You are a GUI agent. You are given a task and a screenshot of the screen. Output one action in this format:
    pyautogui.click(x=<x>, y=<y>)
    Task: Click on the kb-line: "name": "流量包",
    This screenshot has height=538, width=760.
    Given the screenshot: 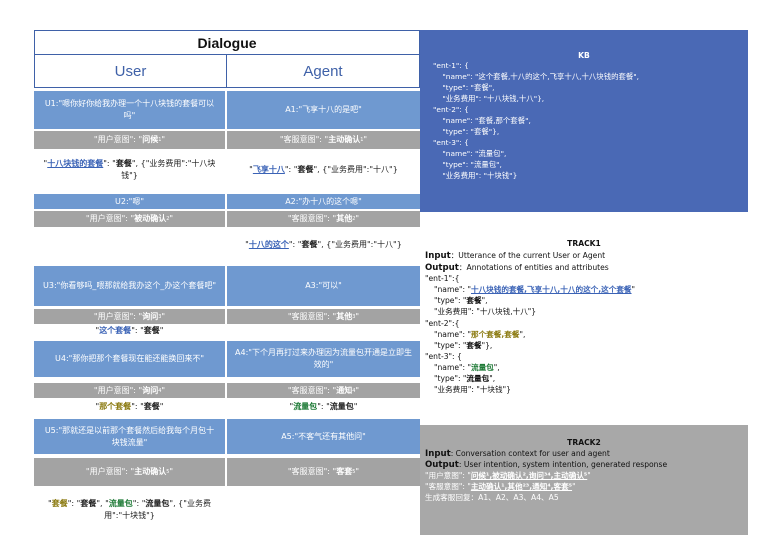 What is the action you would take?
    pyautogui.click(x=470, y=153)
    